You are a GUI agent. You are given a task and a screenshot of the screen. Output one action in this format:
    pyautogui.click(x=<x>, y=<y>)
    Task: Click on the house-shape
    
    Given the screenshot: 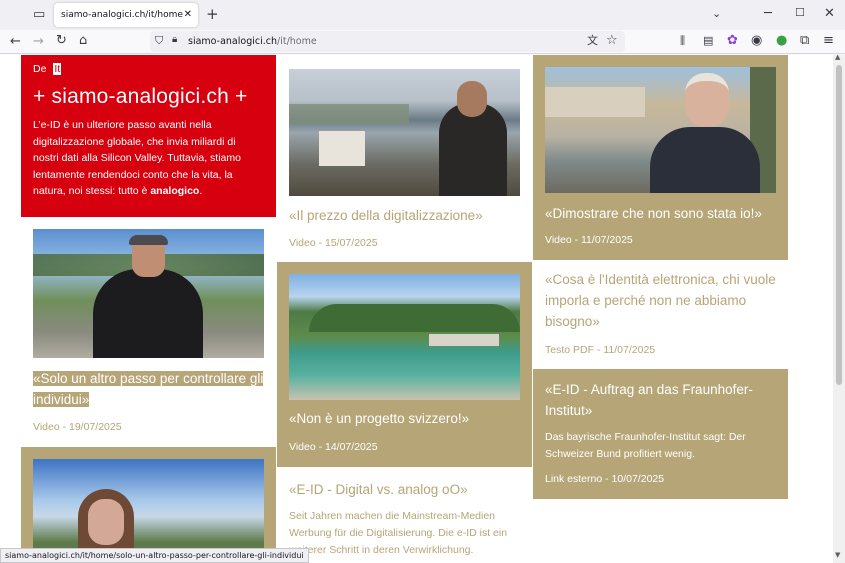 What is the action you would take?
    pyautogui.click(x=342, y=148)
    